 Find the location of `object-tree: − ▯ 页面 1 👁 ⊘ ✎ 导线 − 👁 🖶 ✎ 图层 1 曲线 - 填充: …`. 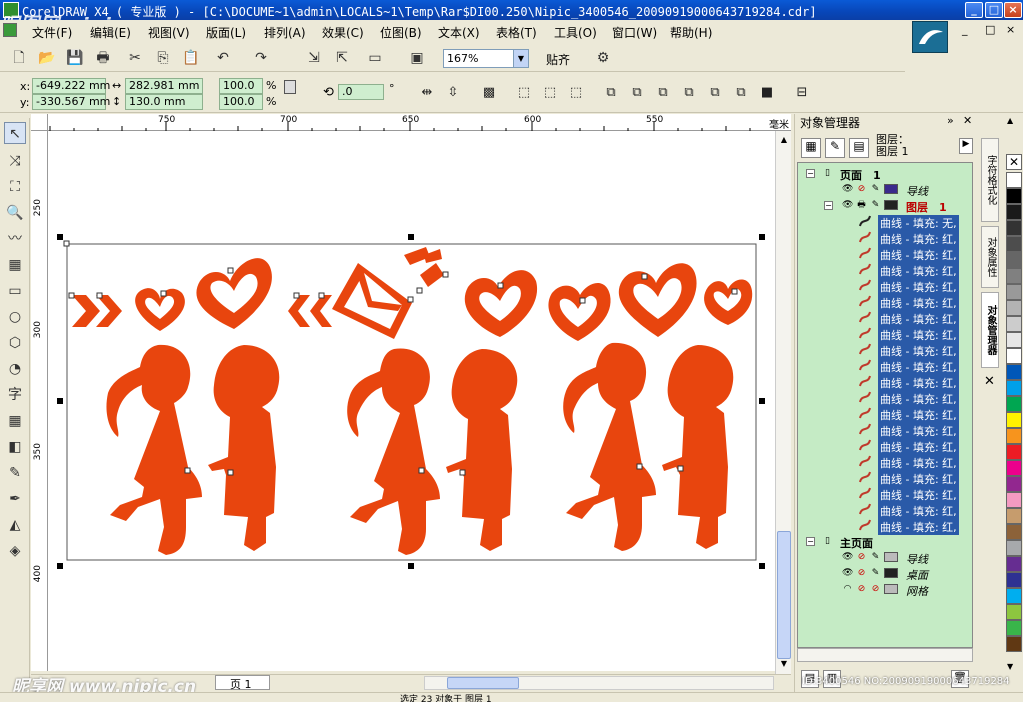

object-tree: − ▯ 页面 1 👁 ⊘ ✎ 导线 − 👁 🖶 ✎ 图层 1 曲线 - 填充: … is located at coordinates (885, 405).